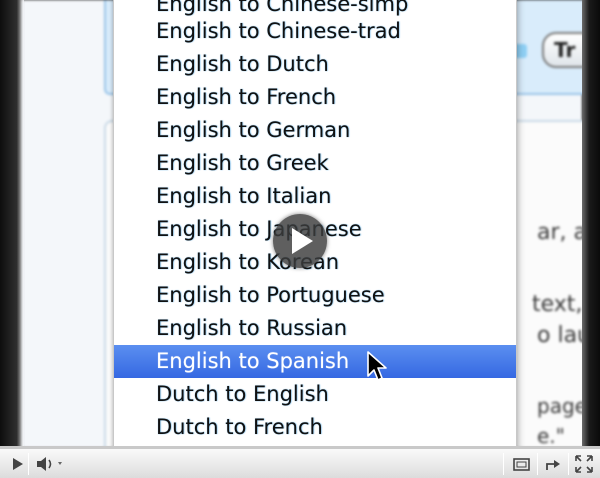  What do you see at coordinates (315, 427) in the screenshot?
I see `menu-item-dutch-to-french: Dutch to French` at bounding box center [315, 427].